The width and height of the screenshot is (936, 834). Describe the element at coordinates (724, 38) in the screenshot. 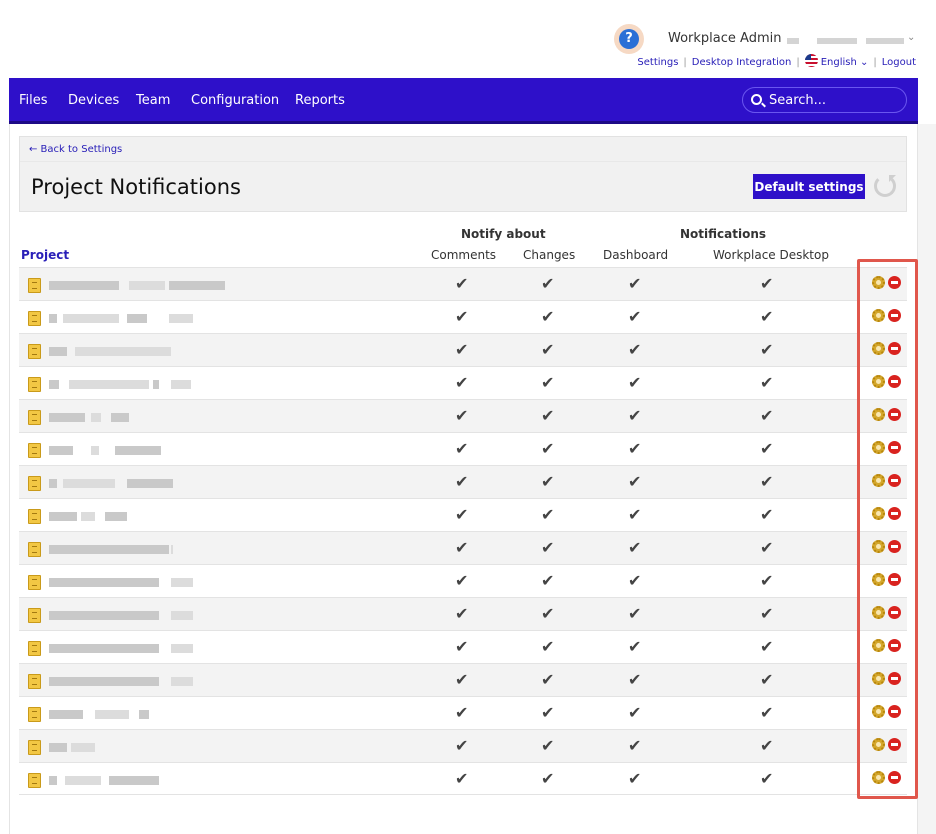

I see `user-name: Workplace Admin` at that location.